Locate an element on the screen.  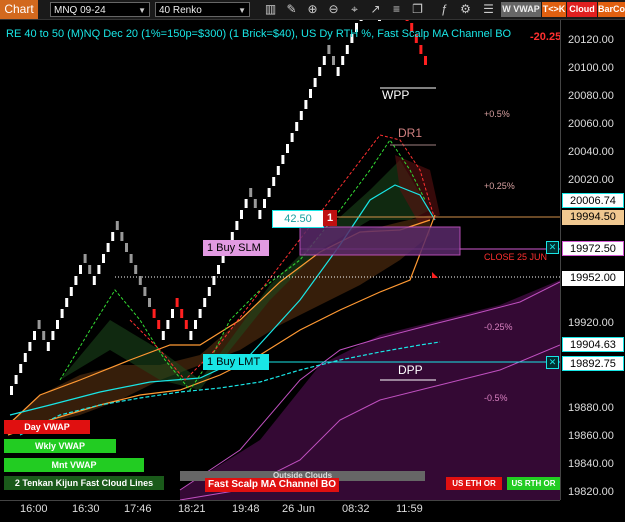
time-tick: 16:00 is located at coordinates (34, 509).